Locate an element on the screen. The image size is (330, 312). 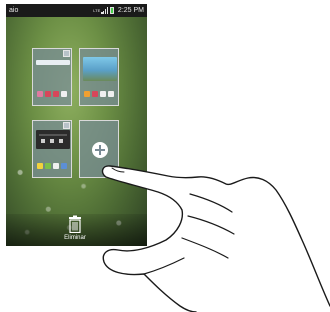
add-icon is located at coordinates (100, 150).